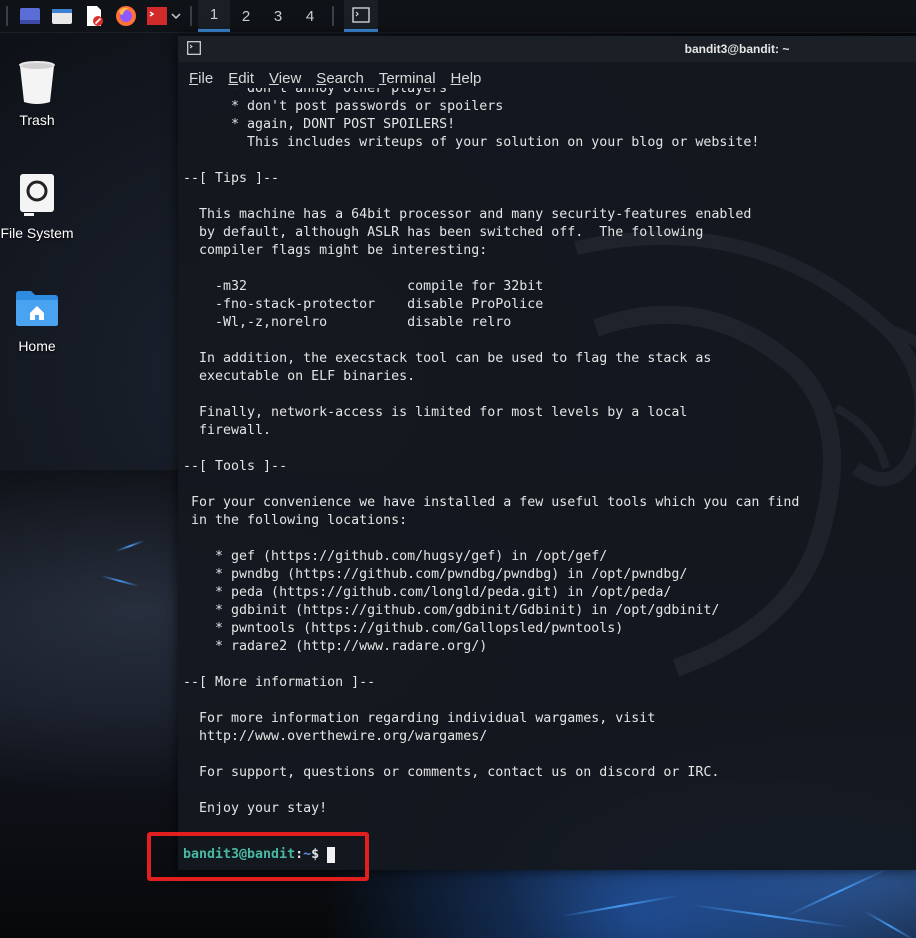 This screenshot has width=916, height=938. Describe the element at coordinates (458, 16) in the screenshot. I see `top-panel: 1 2 3 4` at that location.